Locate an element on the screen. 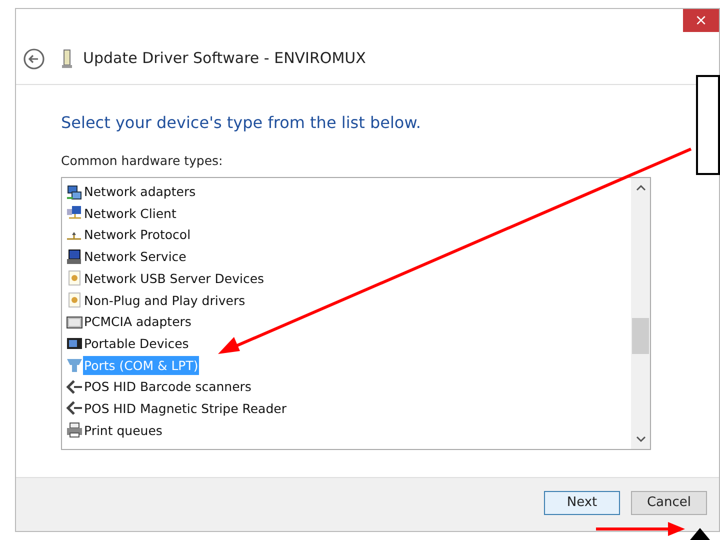 This screenshot has height=540, width=720. close-button: × is located at coordinates (701, 20).